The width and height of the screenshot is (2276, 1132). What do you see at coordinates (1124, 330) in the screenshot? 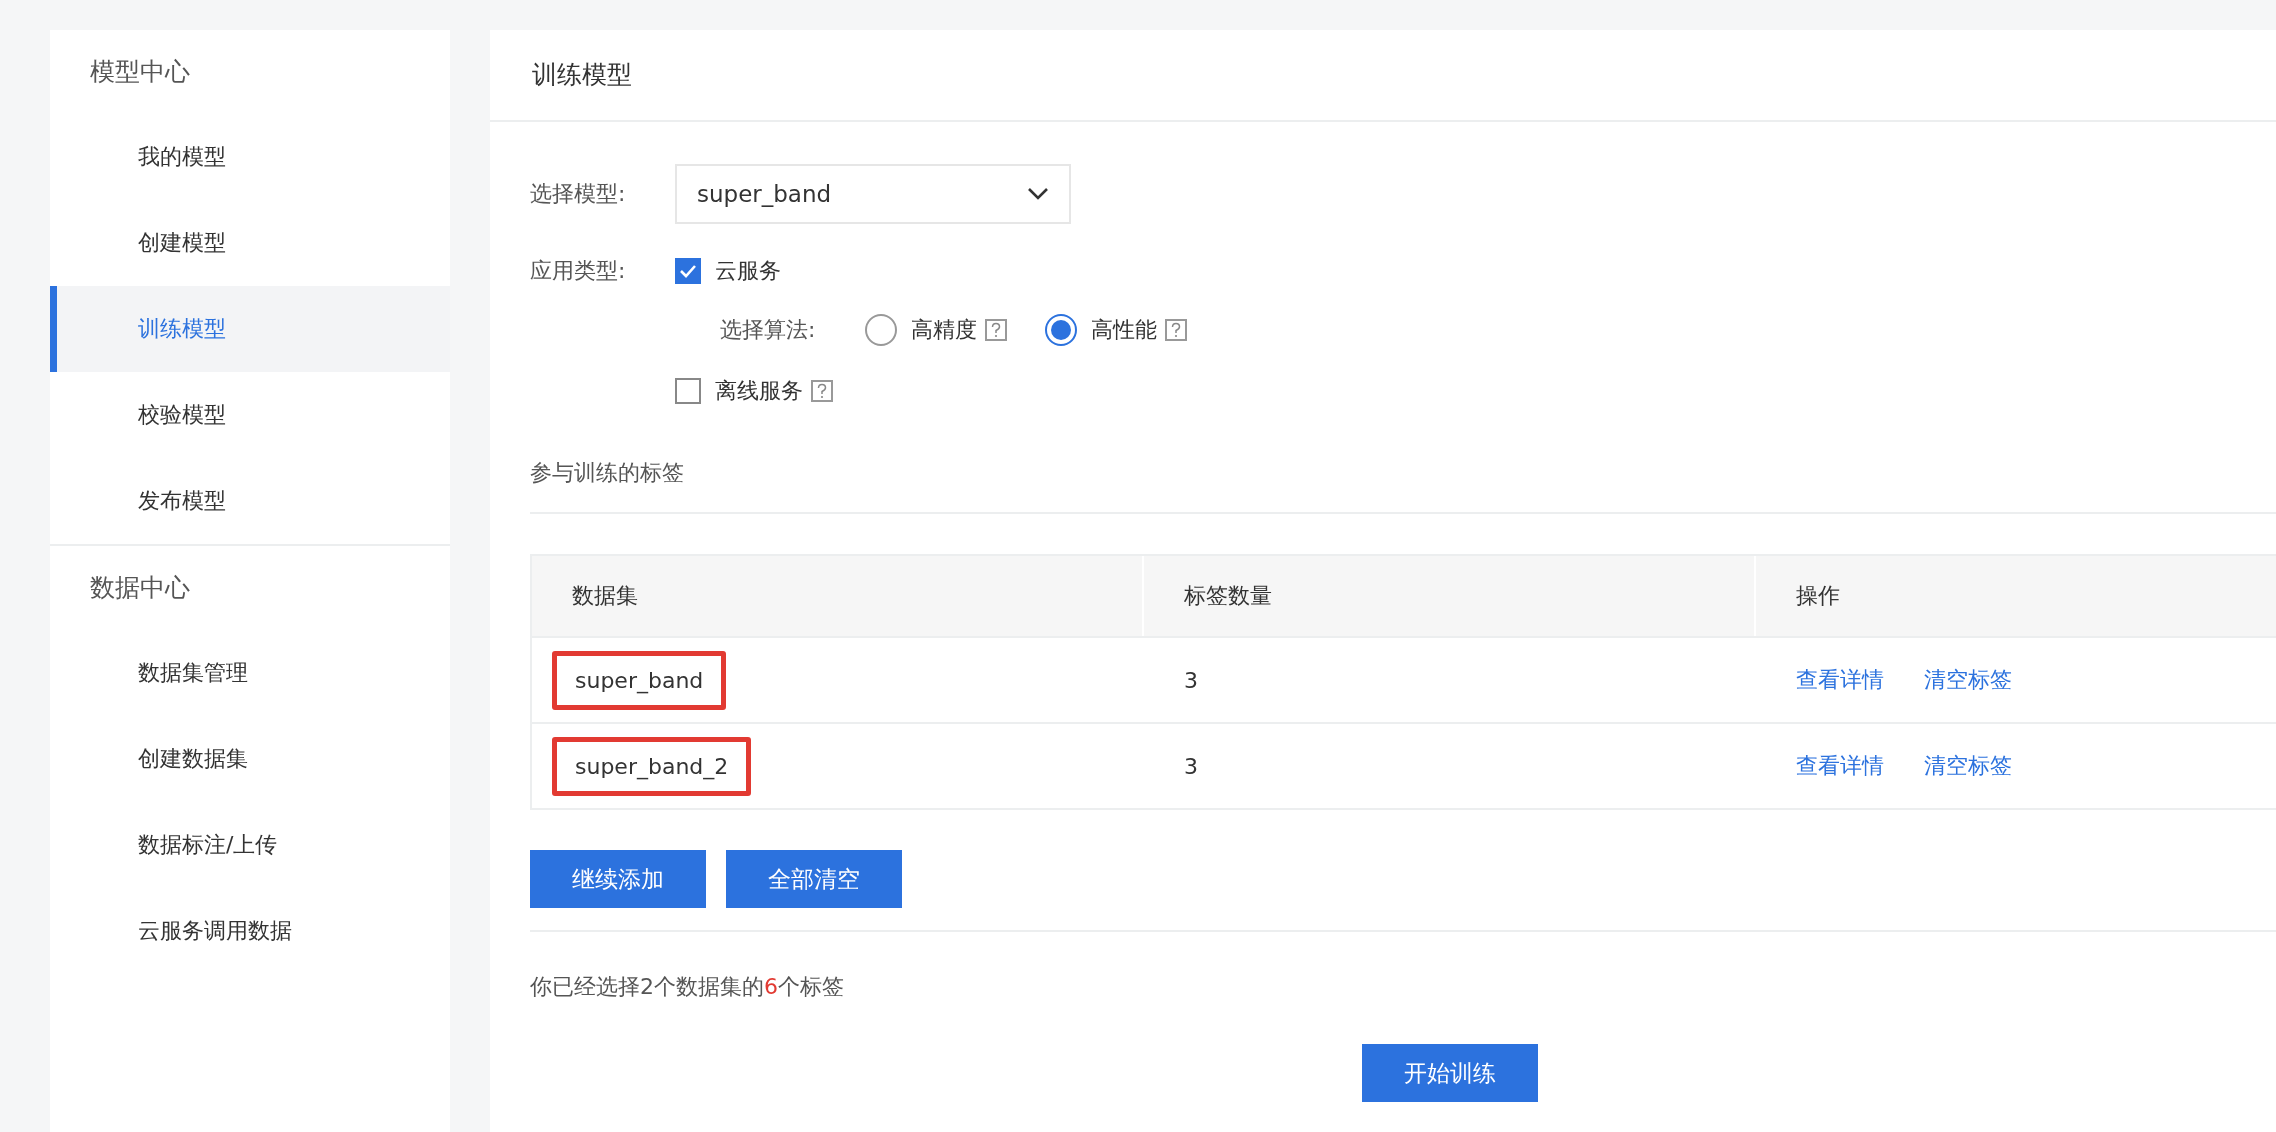
I see `radio-label: 高性能` at bounding box center [1124, 330].